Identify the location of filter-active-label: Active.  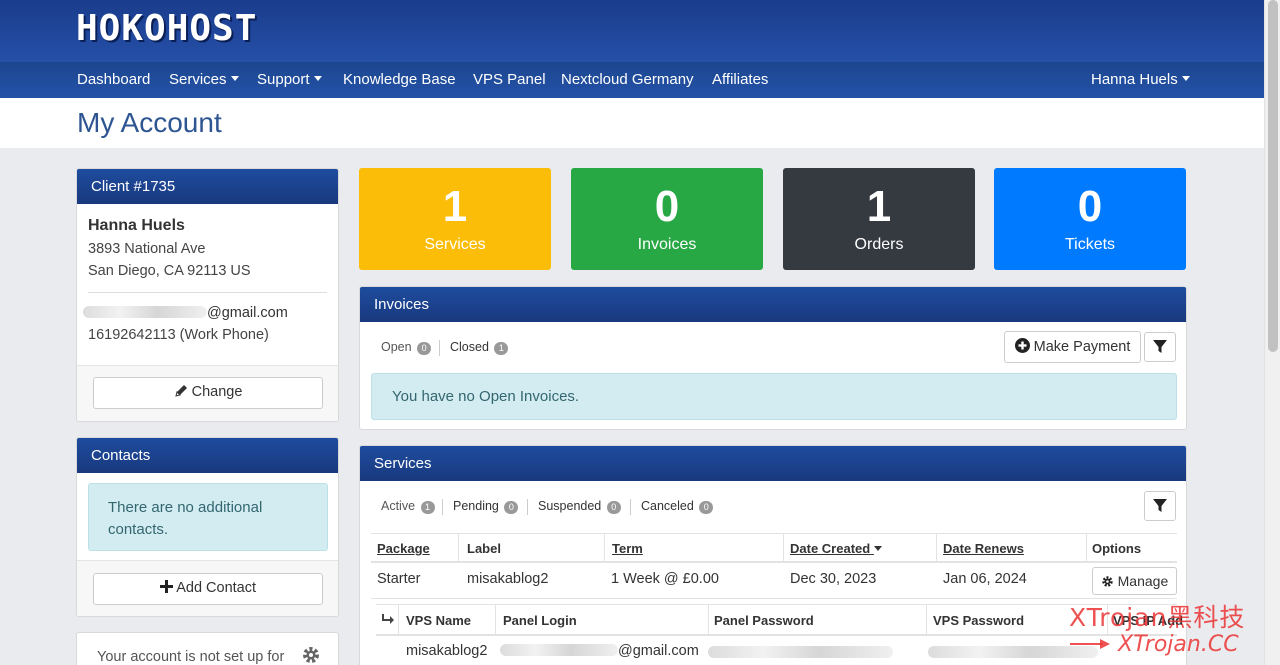
(398, 506).